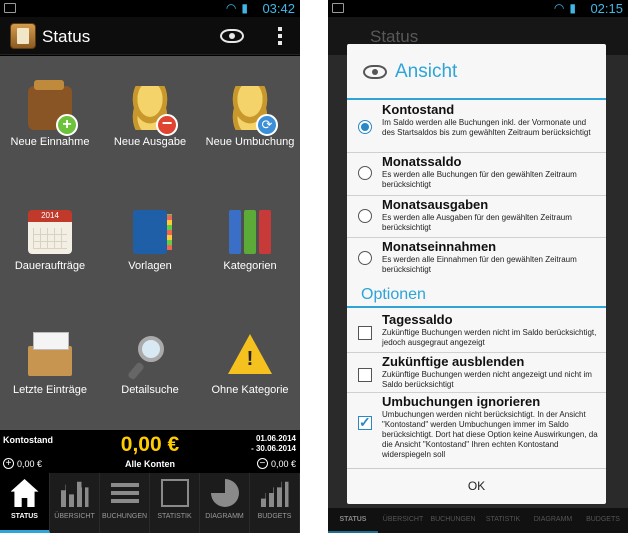 The width and height of the screenshot is (628, 533). Describe the element at coordinates (124, 493) in the screenshot. I see `list-icon` at that location.